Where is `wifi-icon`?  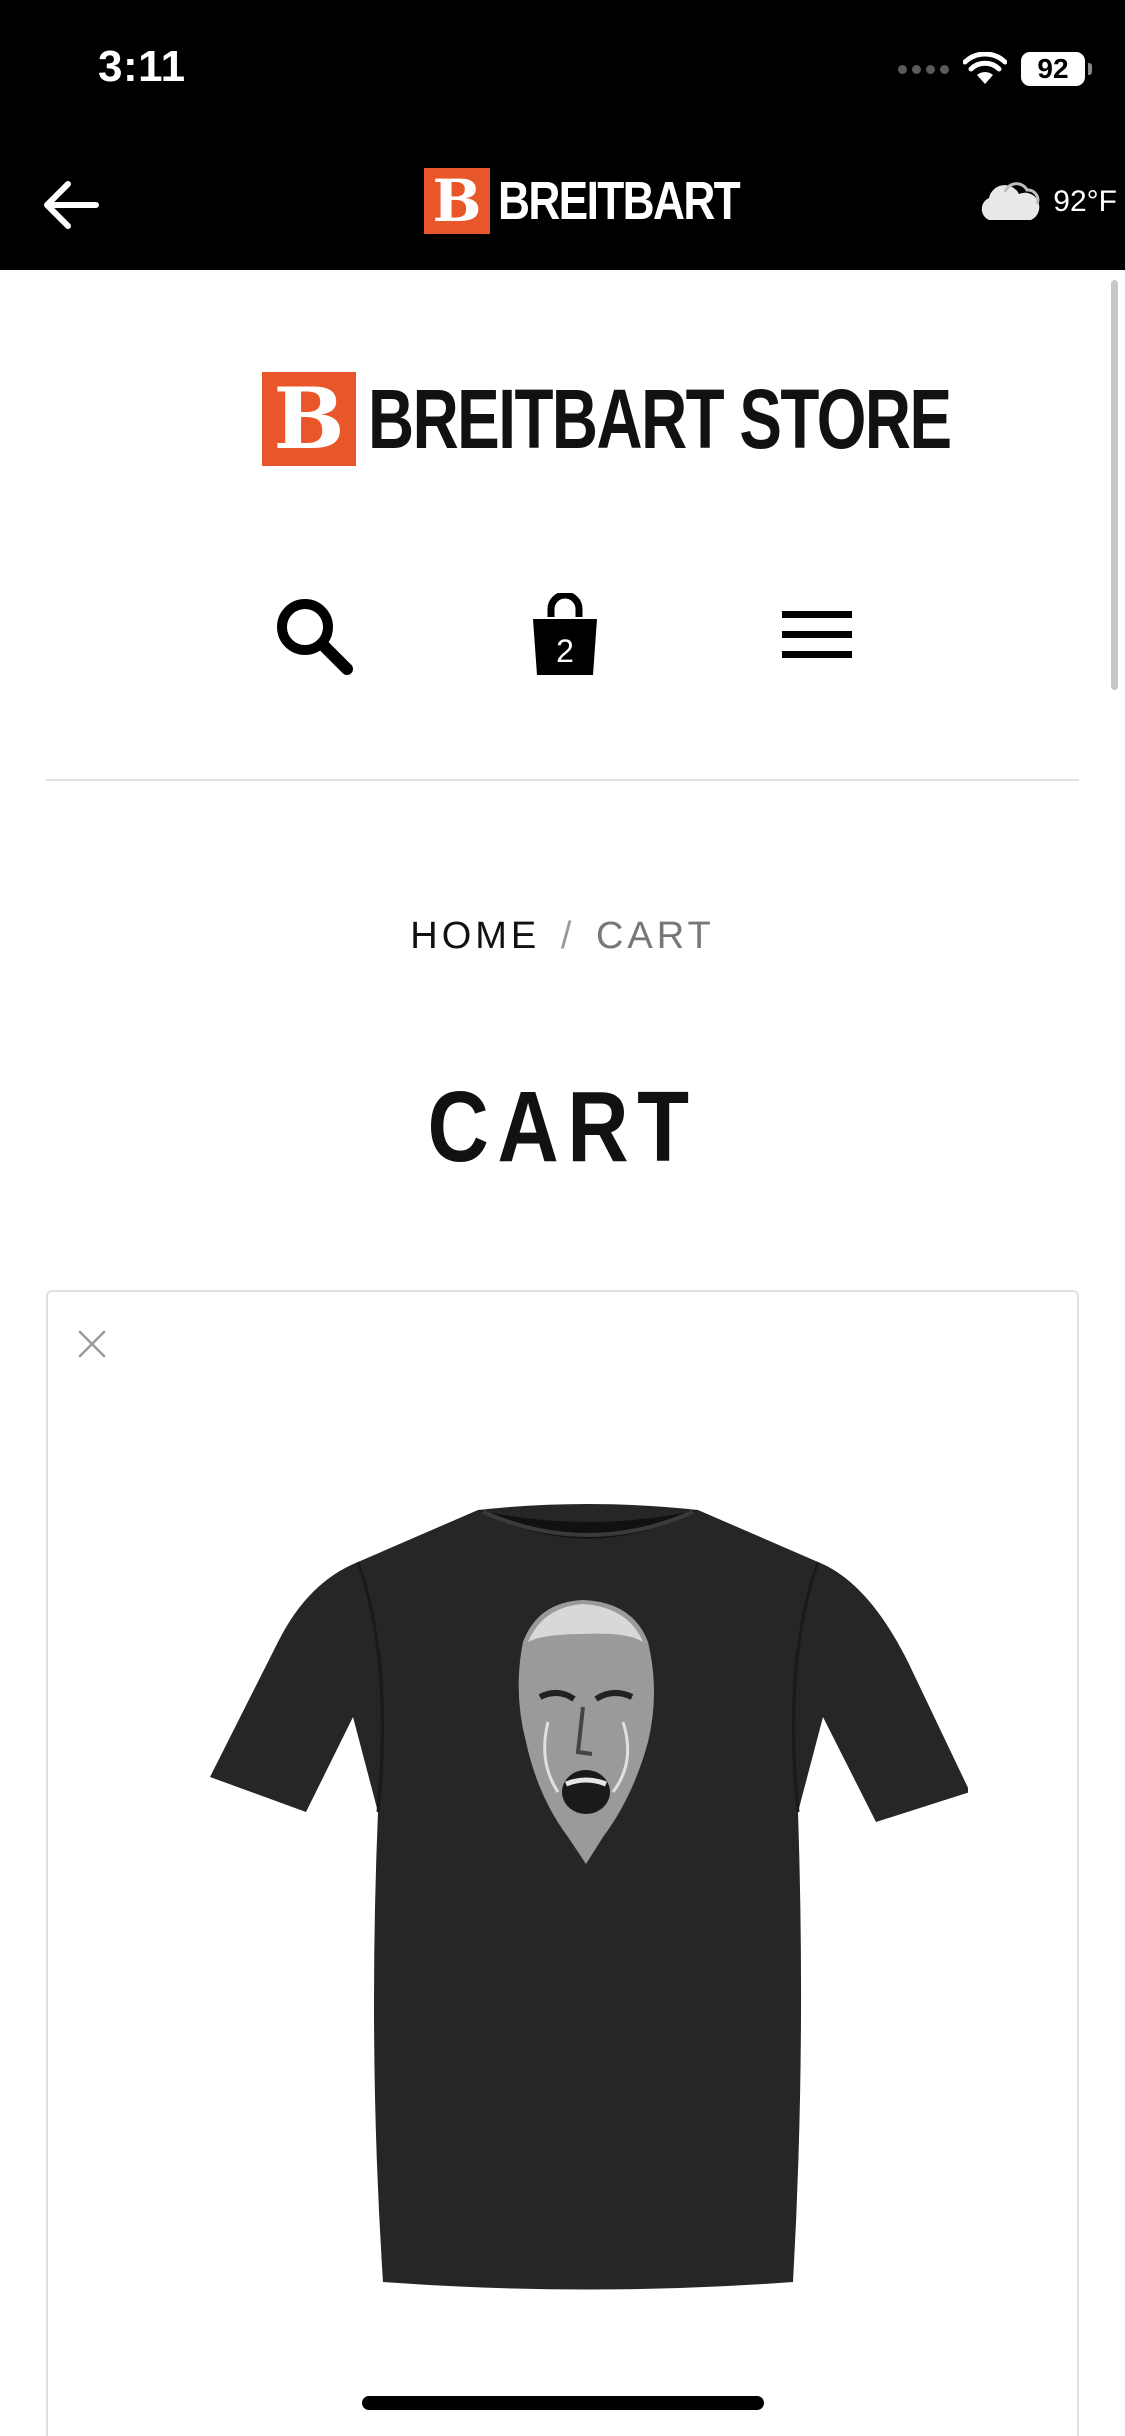 wifi-icon is located at coordinates (985, 68).